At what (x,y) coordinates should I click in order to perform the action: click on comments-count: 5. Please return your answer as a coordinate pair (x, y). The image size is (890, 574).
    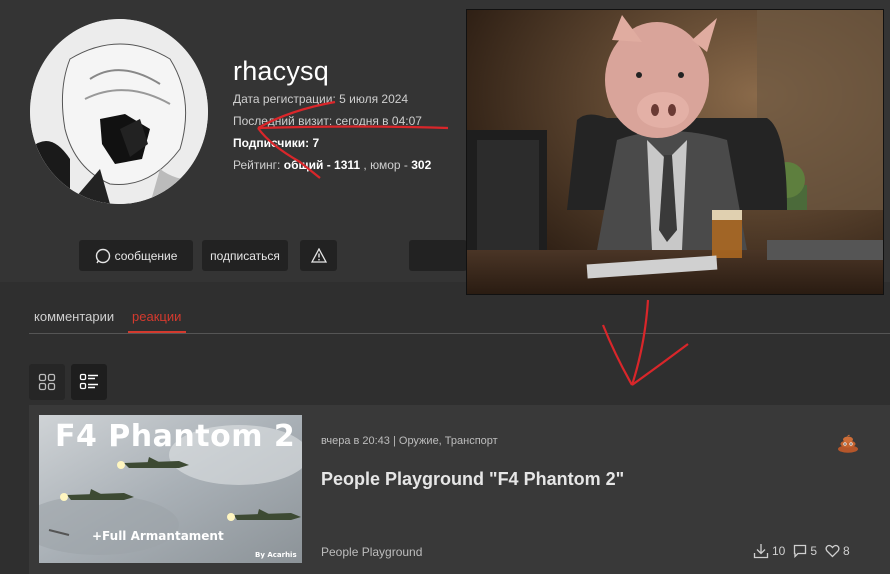
    Looking at the image, I should click on (814, 551).